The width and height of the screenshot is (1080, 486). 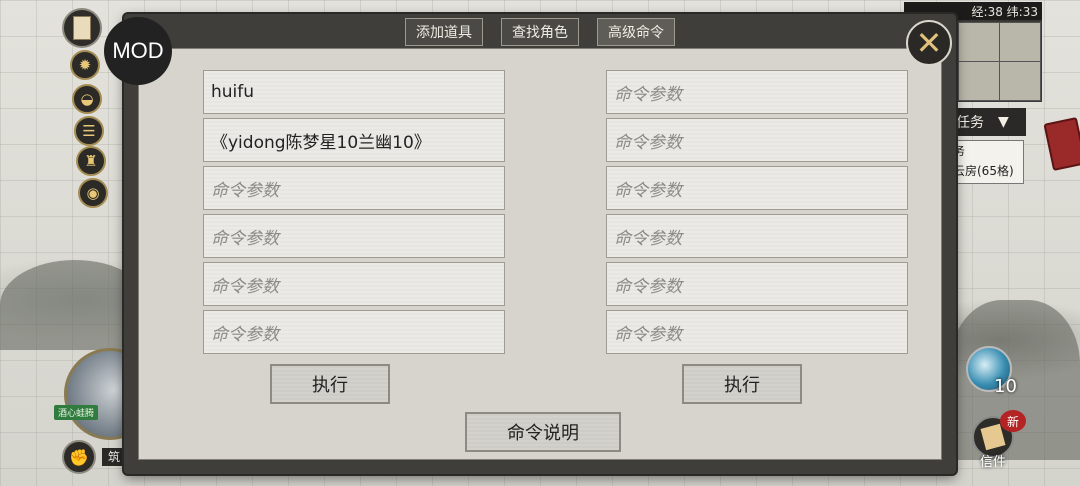 I want to click on command-param-left-1: huifu, so click(x=354, y=92).